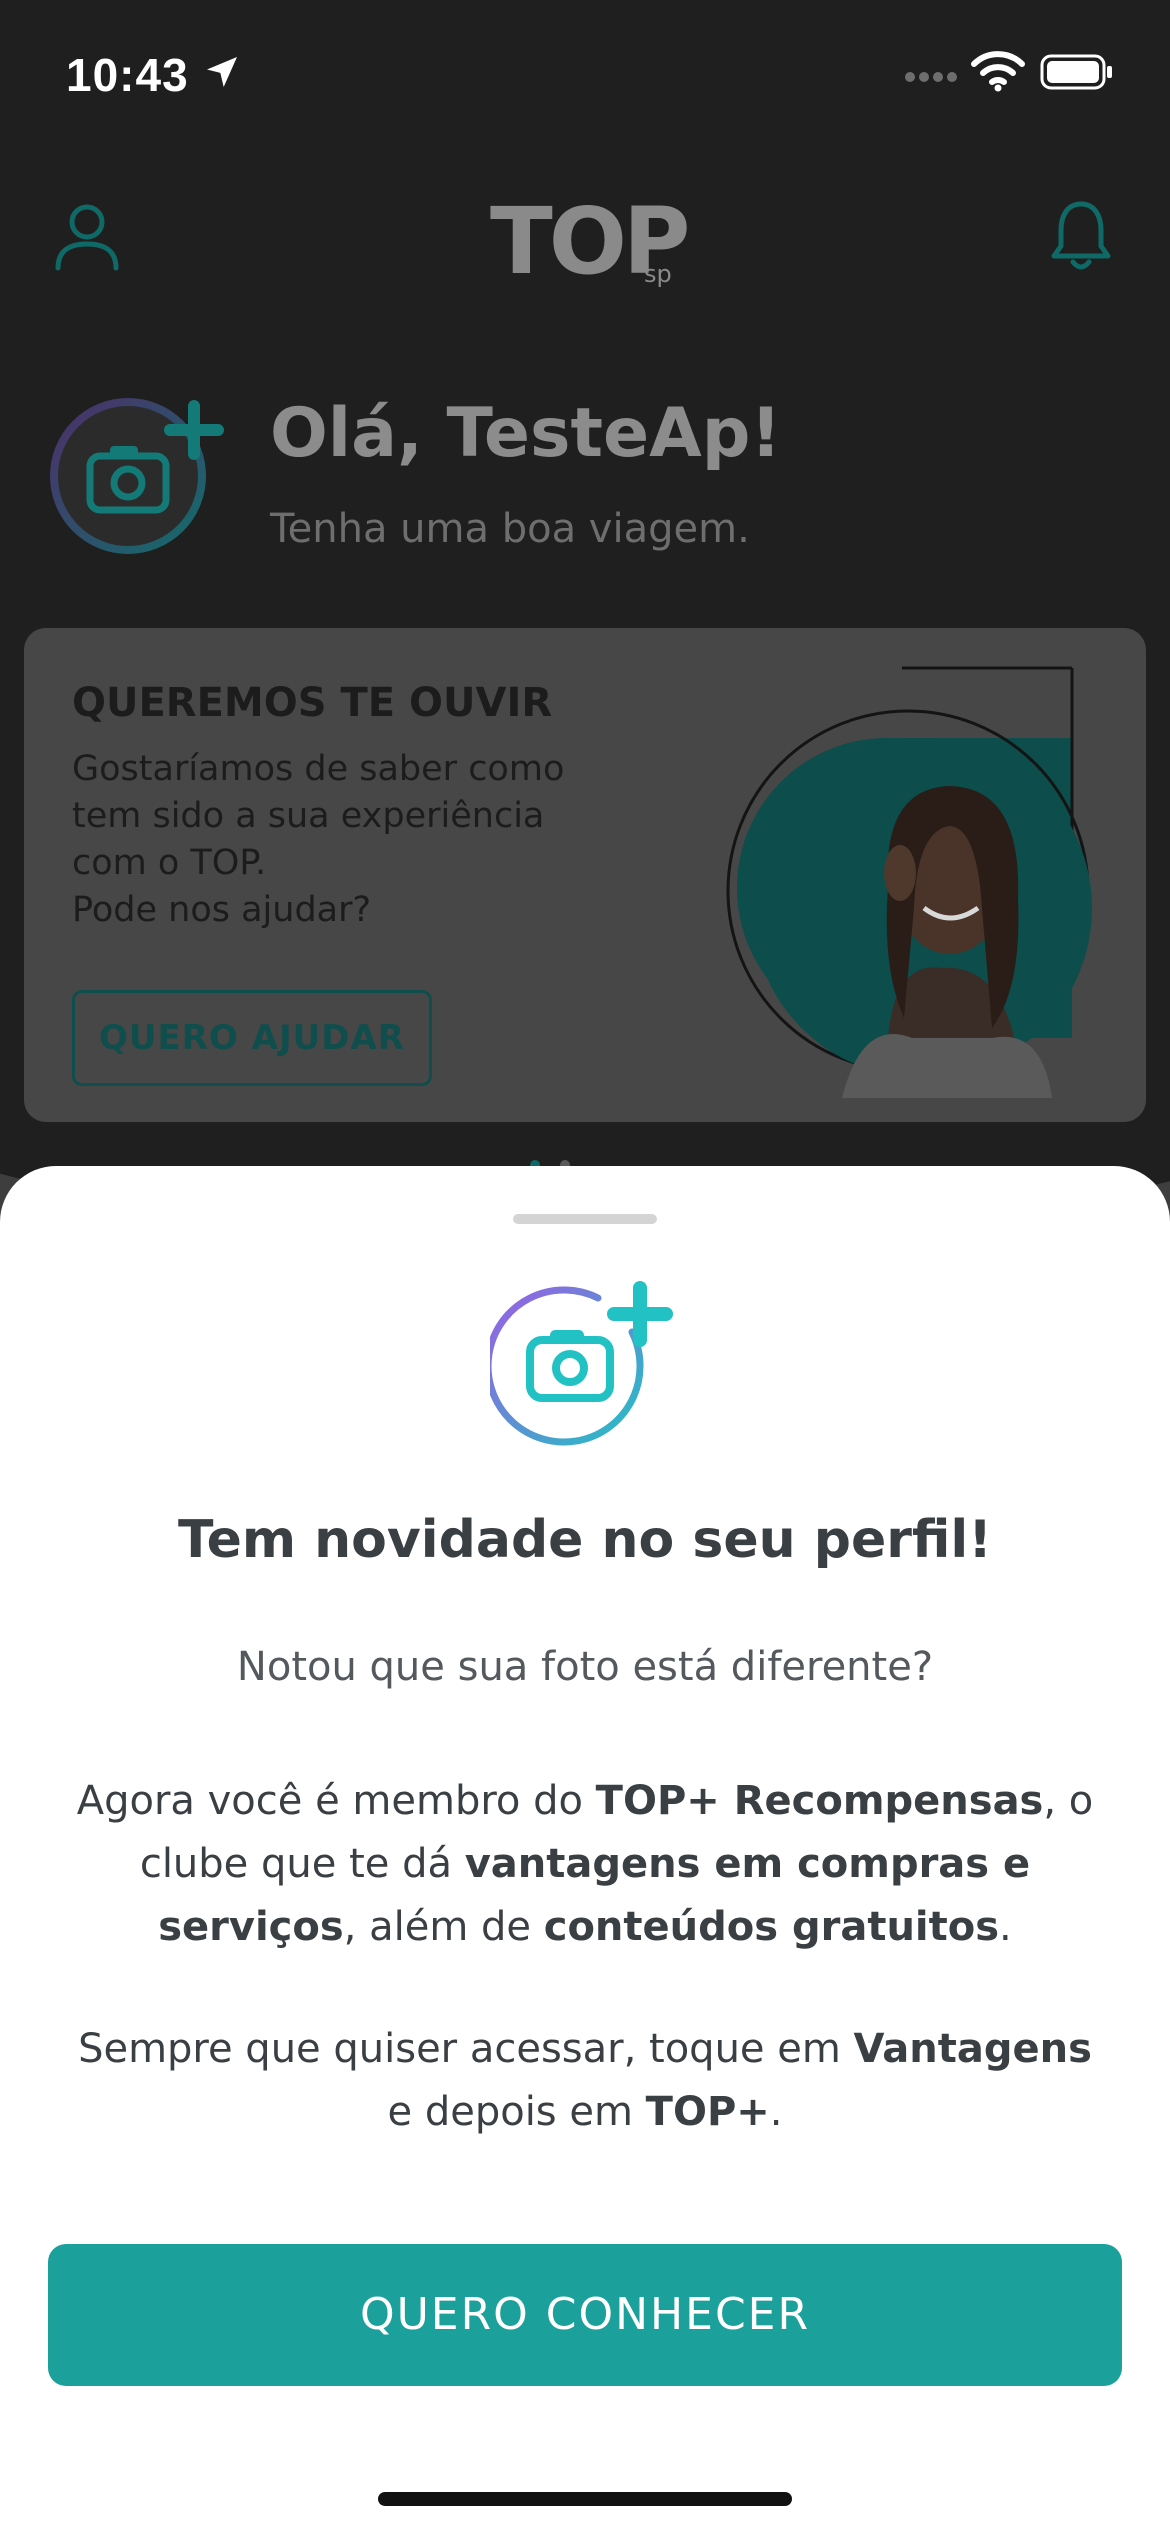 This screenshot has width=1170, height=2532. What do you see at coordinates (318, 769) in the screenshot?
I see `survey-card-line: Gostaríamos de saber como` at bounding box center [318, 769].